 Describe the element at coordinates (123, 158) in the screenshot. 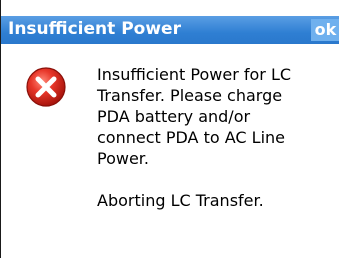

I see `message-line: Power.` at that location.